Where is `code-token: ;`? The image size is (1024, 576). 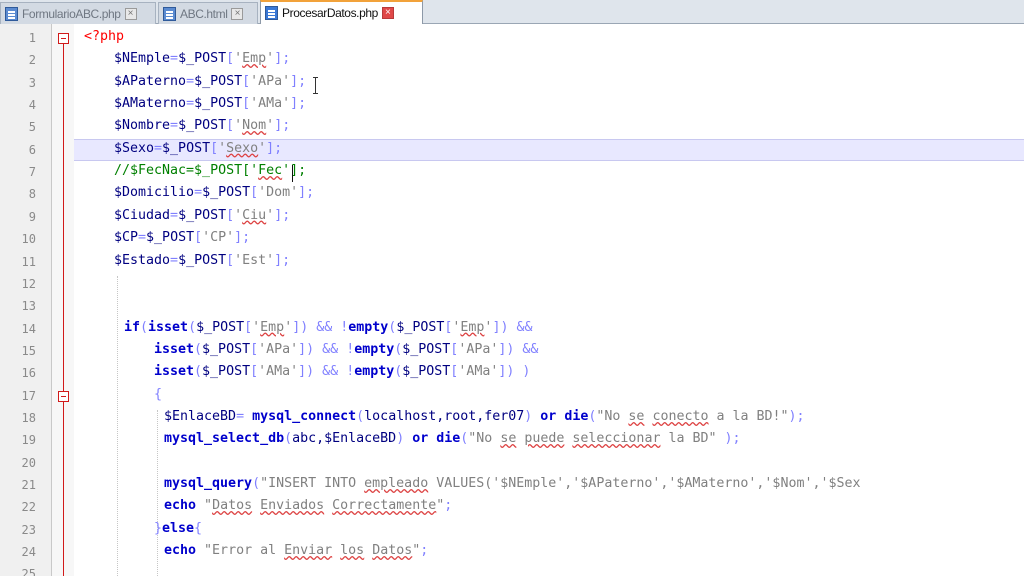 code-token: ; is located at coordinates (448, 506).